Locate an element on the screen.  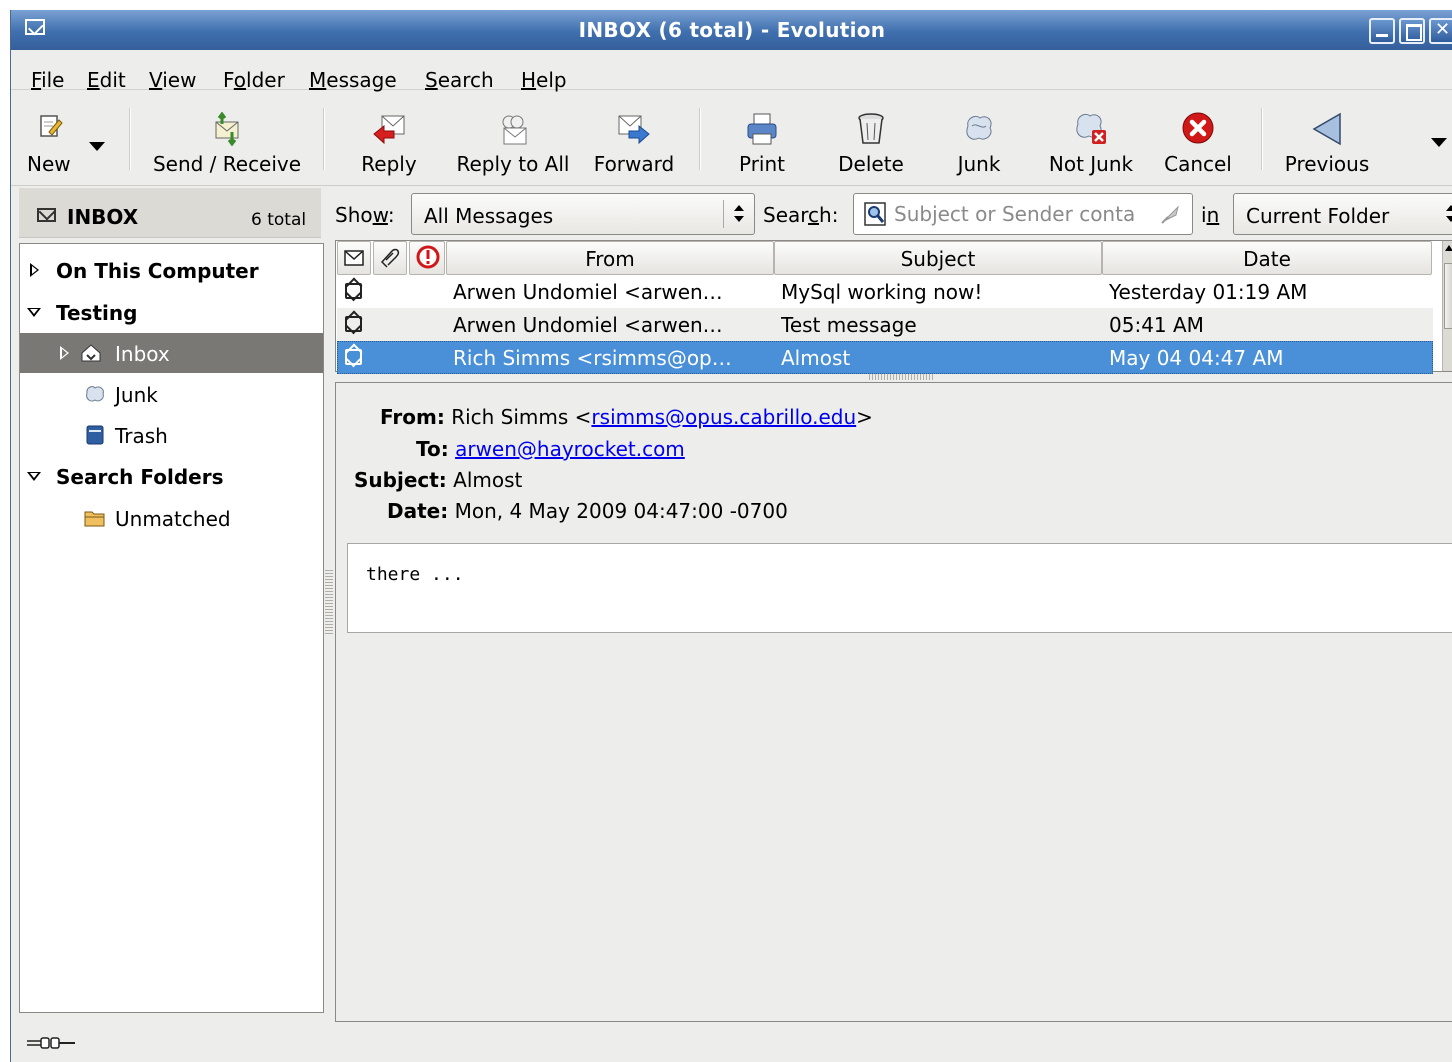
junk-button: Junk is located at coordinates (979, 140).